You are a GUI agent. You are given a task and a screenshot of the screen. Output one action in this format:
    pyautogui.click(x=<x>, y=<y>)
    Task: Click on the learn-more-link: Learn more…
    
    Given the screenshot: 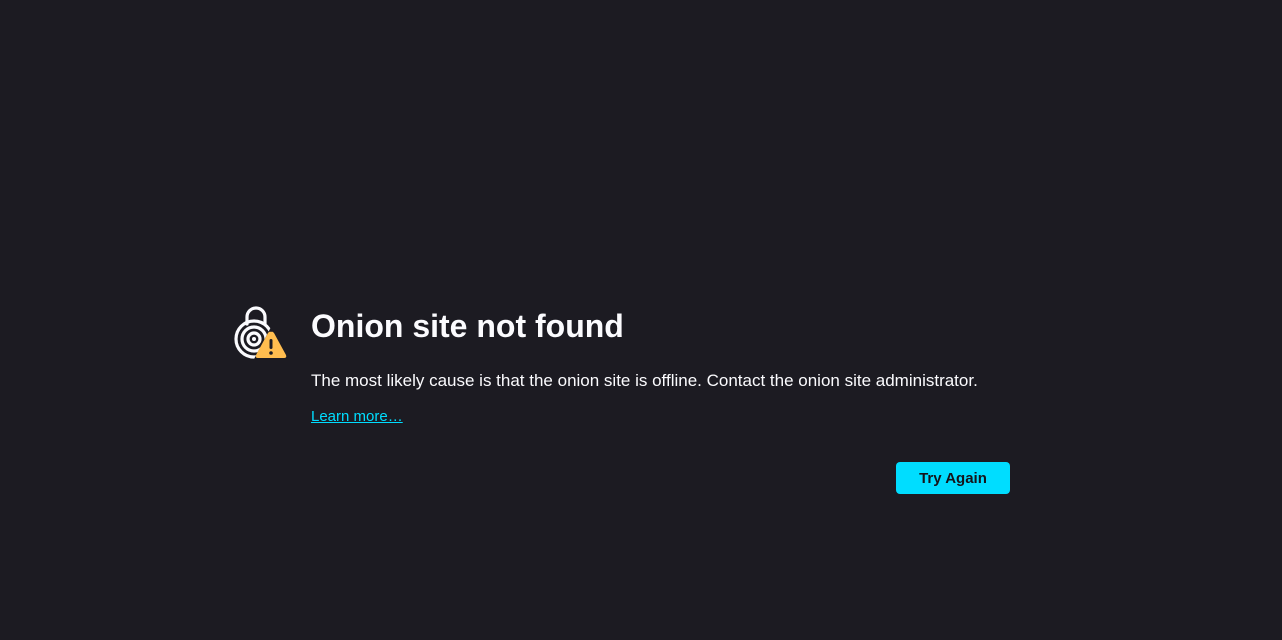 What is the action you would take?
    pyautogui.click(x=357, y=417)
    